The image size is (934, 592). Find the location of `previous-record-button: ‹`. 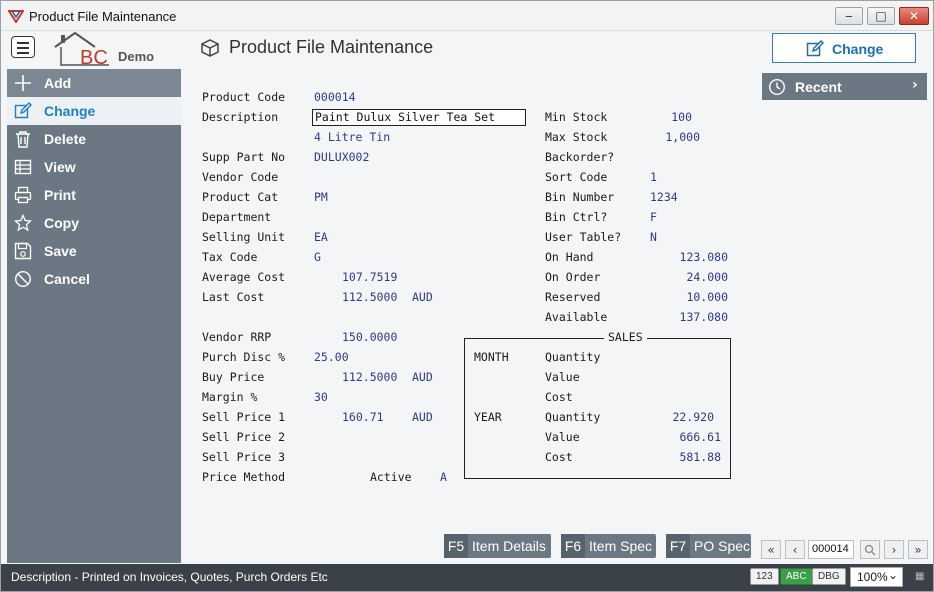

previous-record-button: ‹ is located at coordinates (795, 549).